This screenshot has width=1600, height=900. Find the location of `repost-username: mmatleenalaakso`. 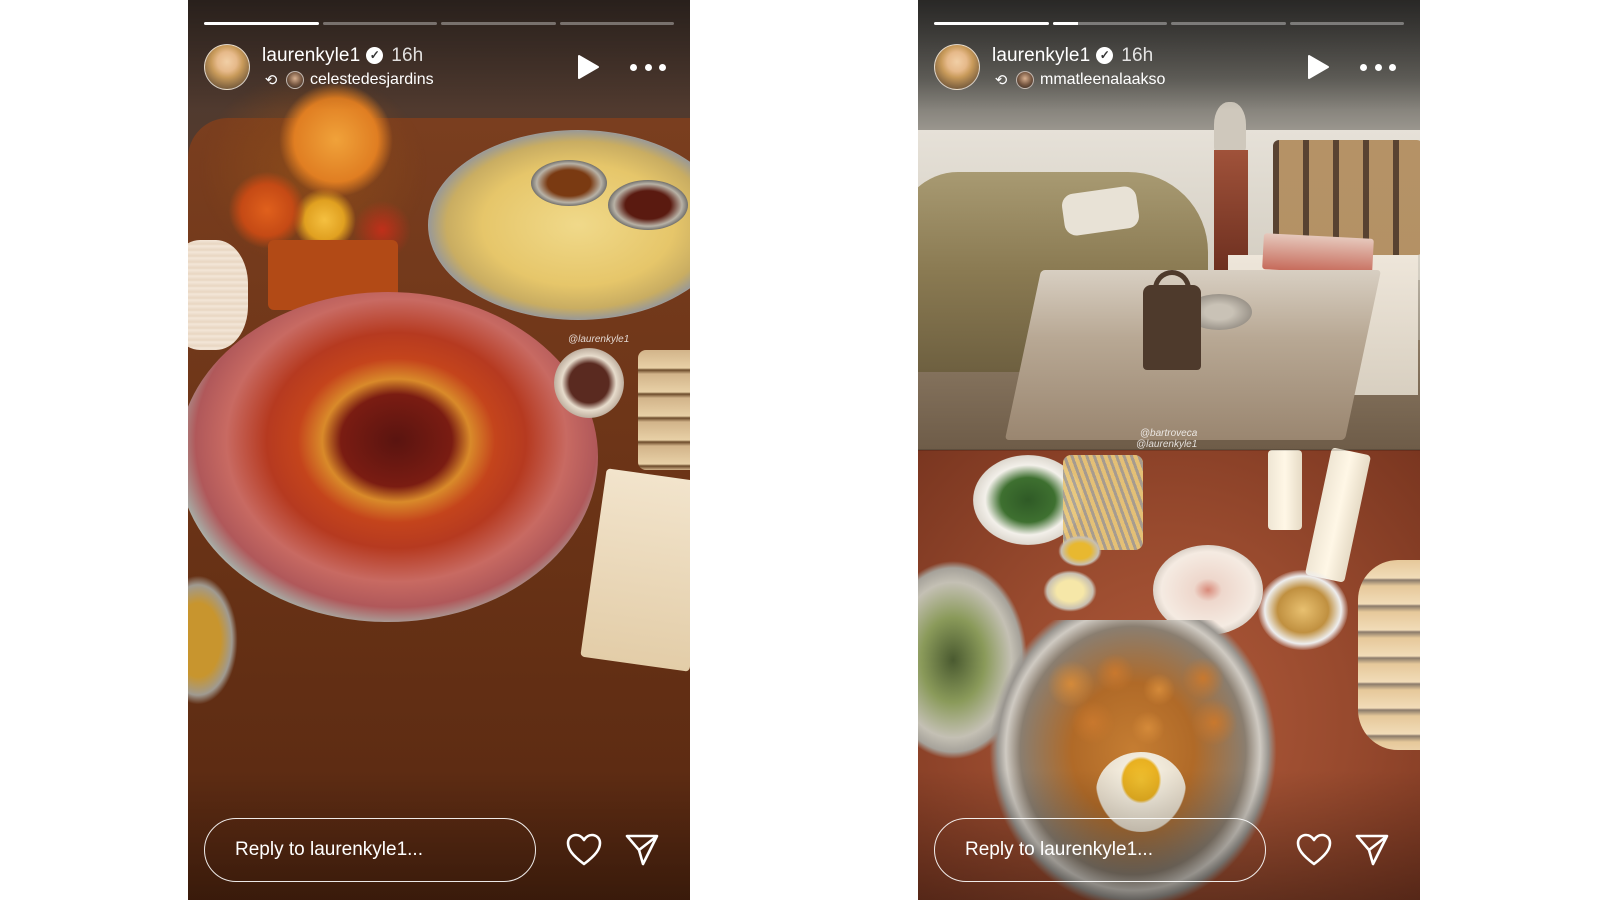

repost-username: mmatleenalaakso is located at coordinates (1102, 80).